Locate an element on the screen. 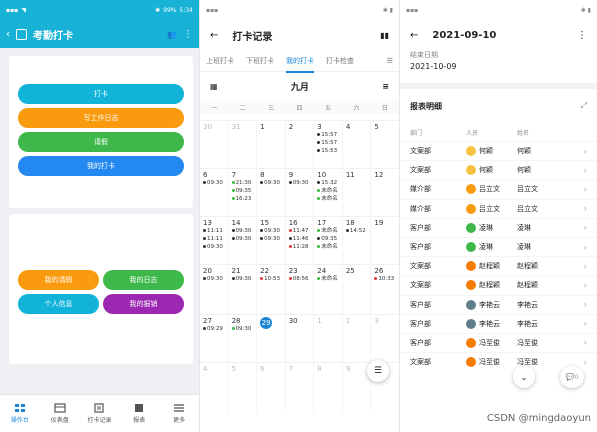  calendar-day: 13 11:11 11:11 09:30 is located at coordinates (214, 240).